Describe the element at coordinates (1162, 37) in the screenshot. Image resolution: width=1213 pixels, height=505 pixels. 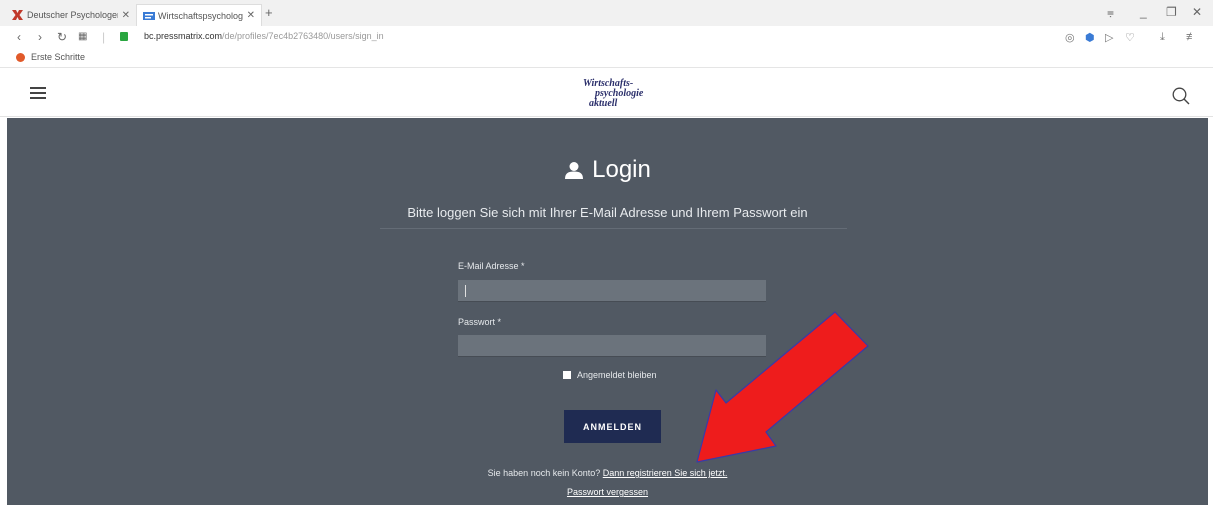
I see `download-icon: ⤓` at that location.